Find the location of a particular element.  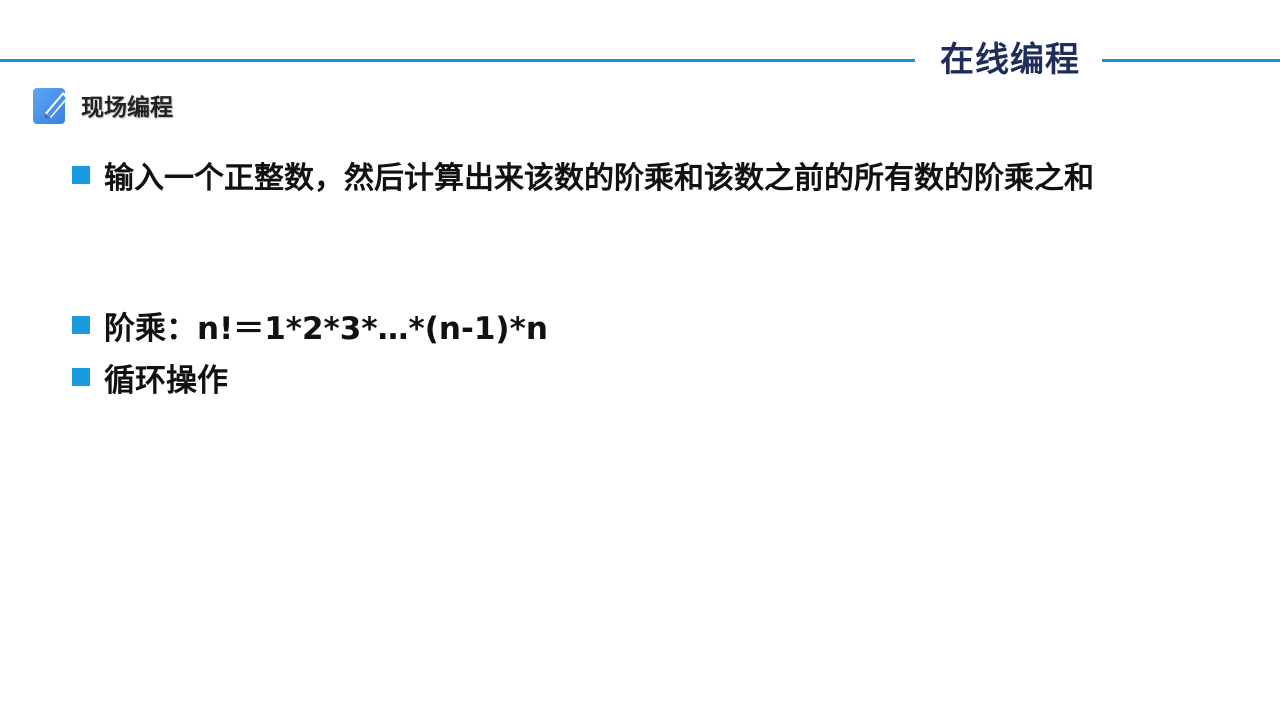

section-label: 现场编程 is located at coordinates (127, 108).